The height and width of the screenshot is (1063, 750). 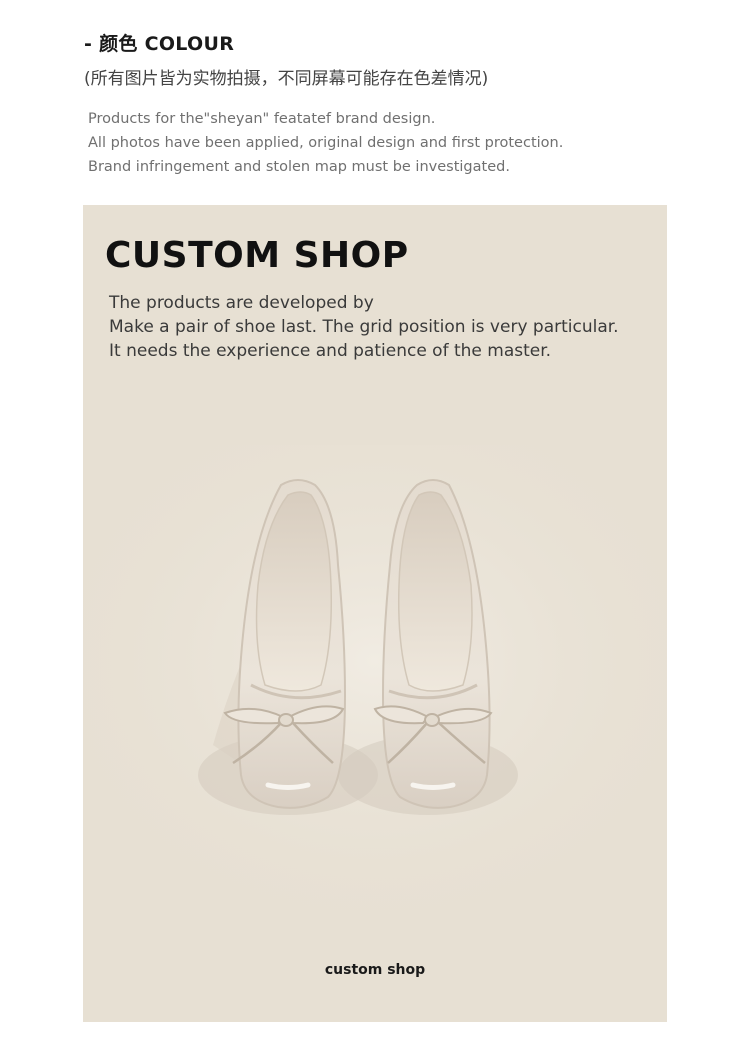 What do you see at coordinates (257, 255) in the screenshot?
I see `custom-shop-title: CUSTOM SHOP` at bounding box center [257, 255].